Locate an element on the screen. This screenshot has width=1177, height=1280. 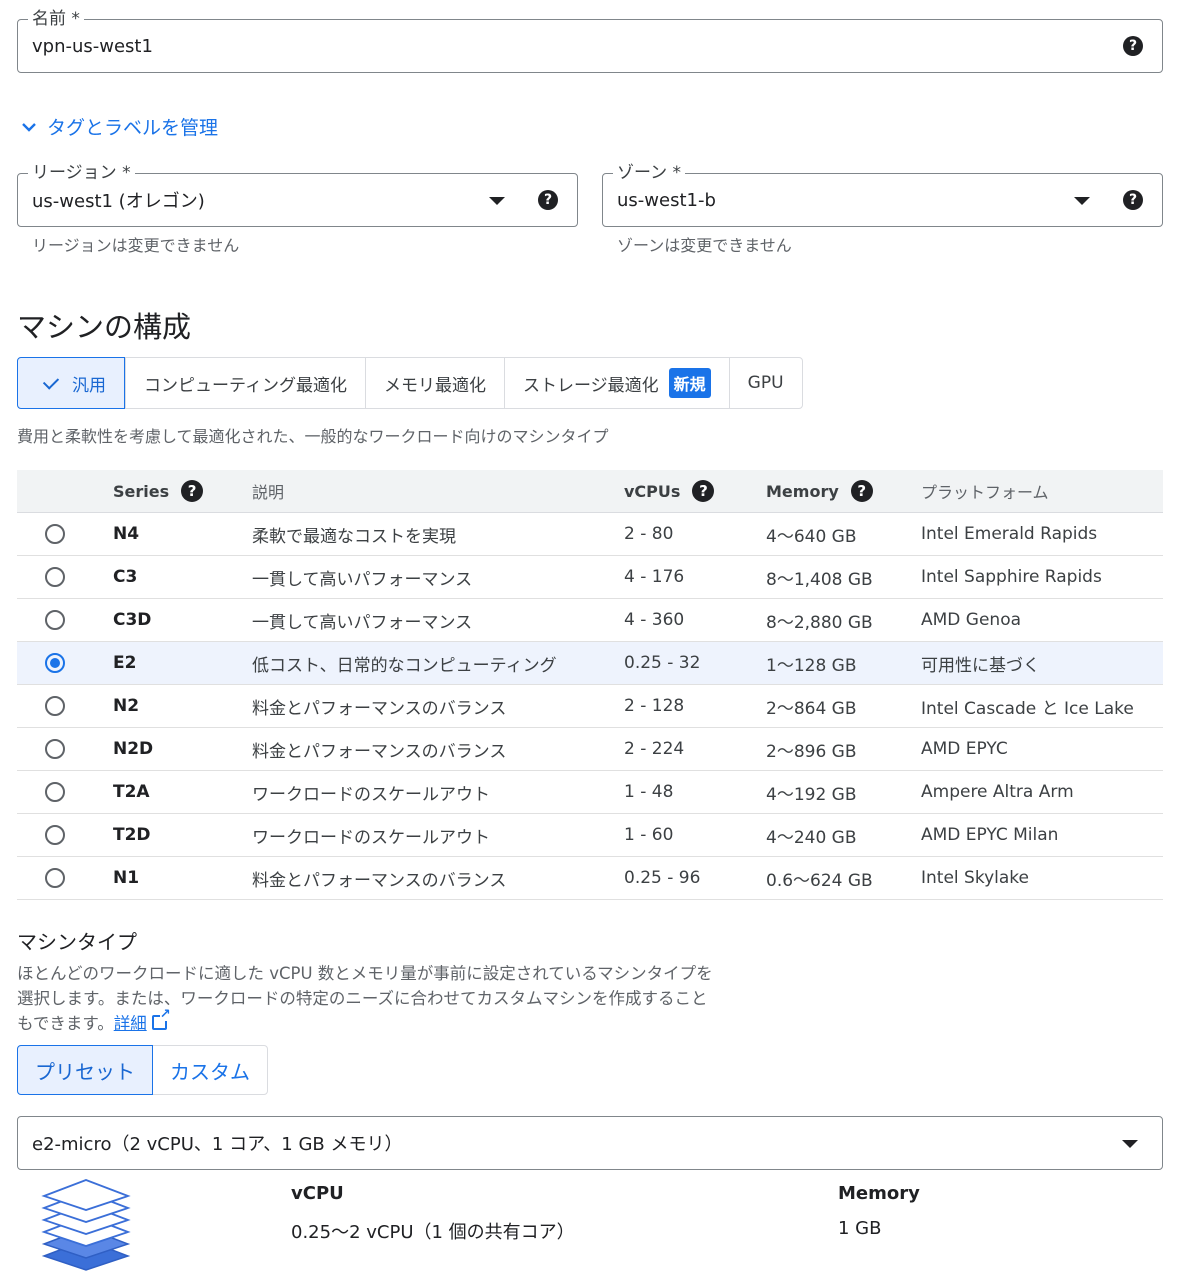
tab-storage-optimized: ストレージ最適化 新規 is located at coordinates (616, 383).